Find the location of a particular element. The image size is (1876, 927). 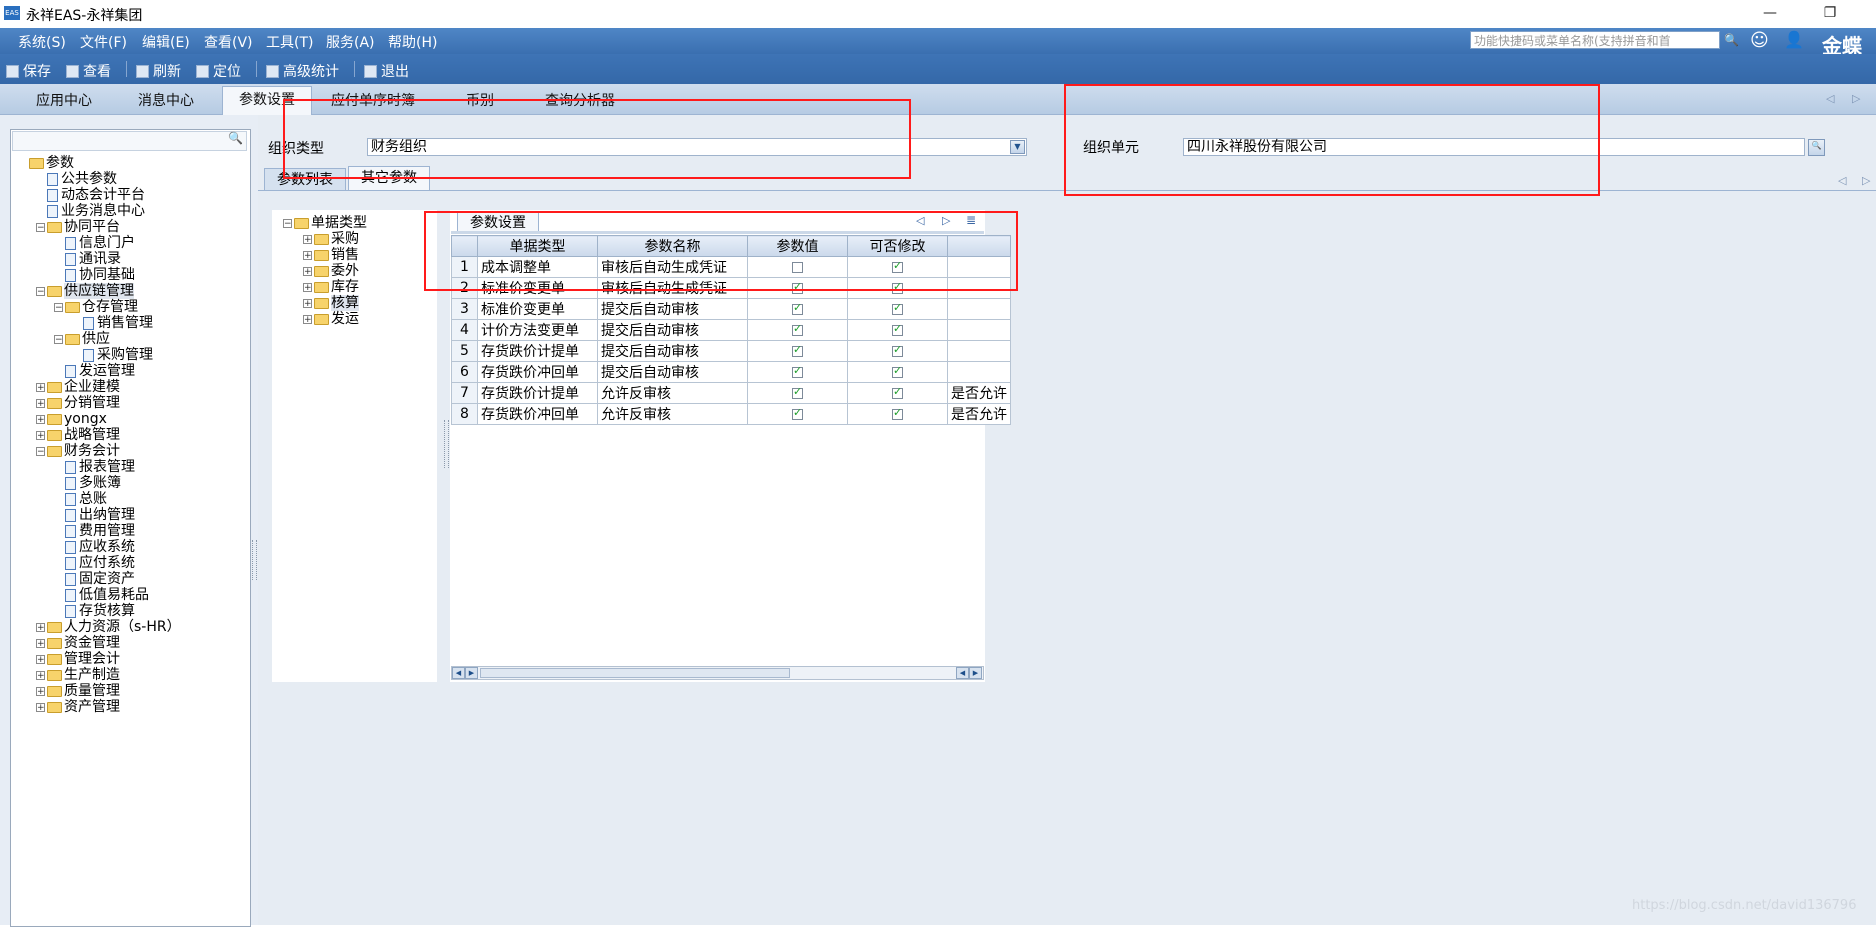

nav-item: + 资产管理 is located at coordinates (78, 707).